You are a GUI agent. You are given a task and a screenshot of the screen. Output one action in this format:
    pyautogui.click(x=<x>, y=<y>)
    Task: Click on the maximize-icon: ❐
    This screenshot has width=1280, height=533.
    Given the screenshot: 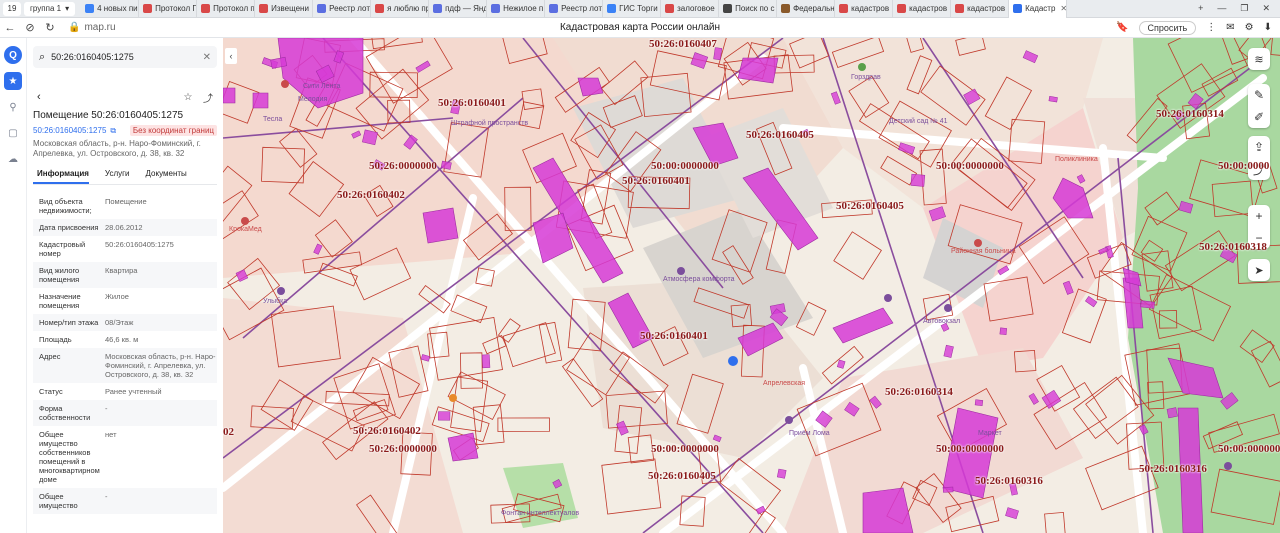 What is the action you would take?
    pyautogui.click(x=1244, y=8)
    